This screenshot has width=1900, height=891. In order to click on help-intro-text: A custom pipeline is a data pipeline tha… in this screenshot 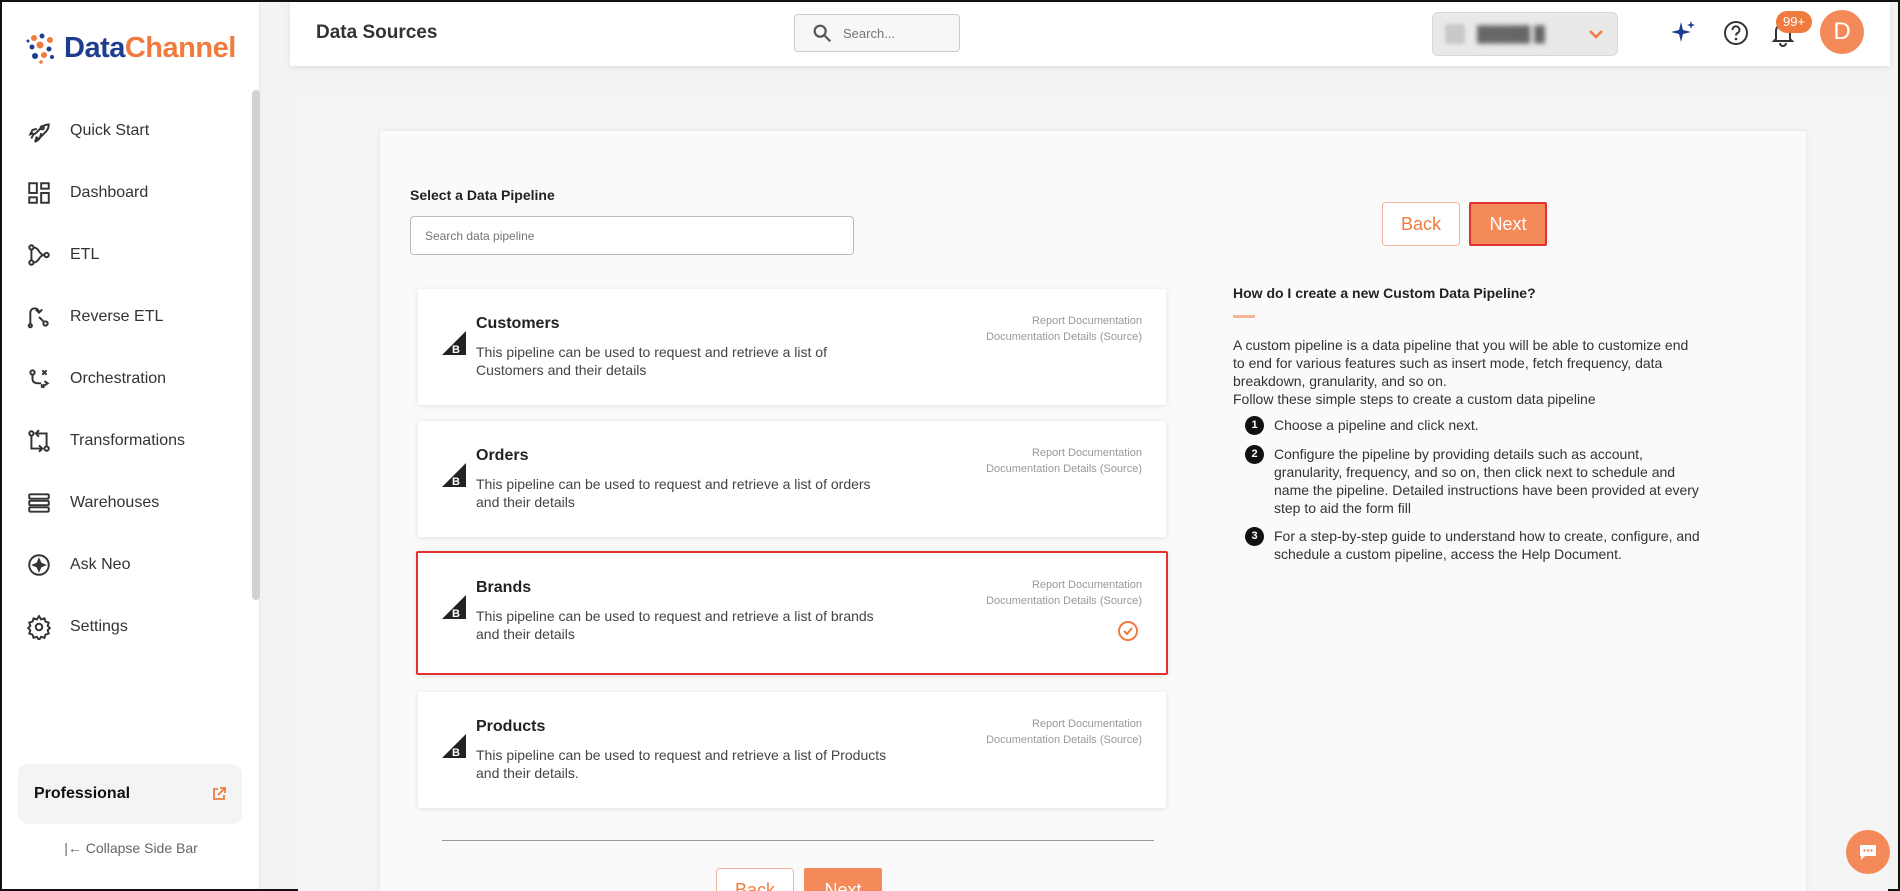, I will do `click(1461, 363)`.